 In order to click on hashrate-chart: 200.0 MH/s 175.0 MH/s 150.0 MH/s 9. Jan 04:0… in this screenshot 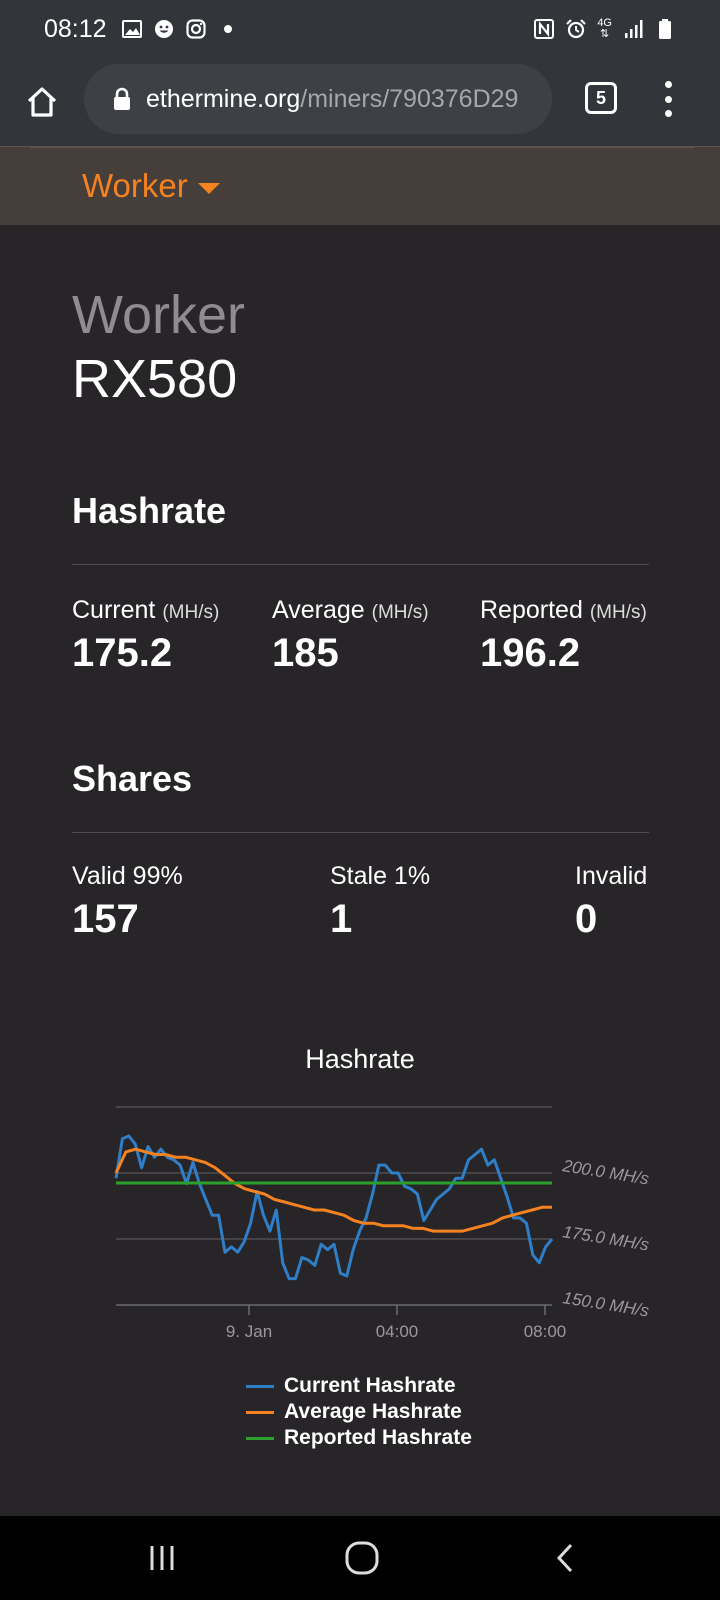, I will do `click(382, 1223)`.